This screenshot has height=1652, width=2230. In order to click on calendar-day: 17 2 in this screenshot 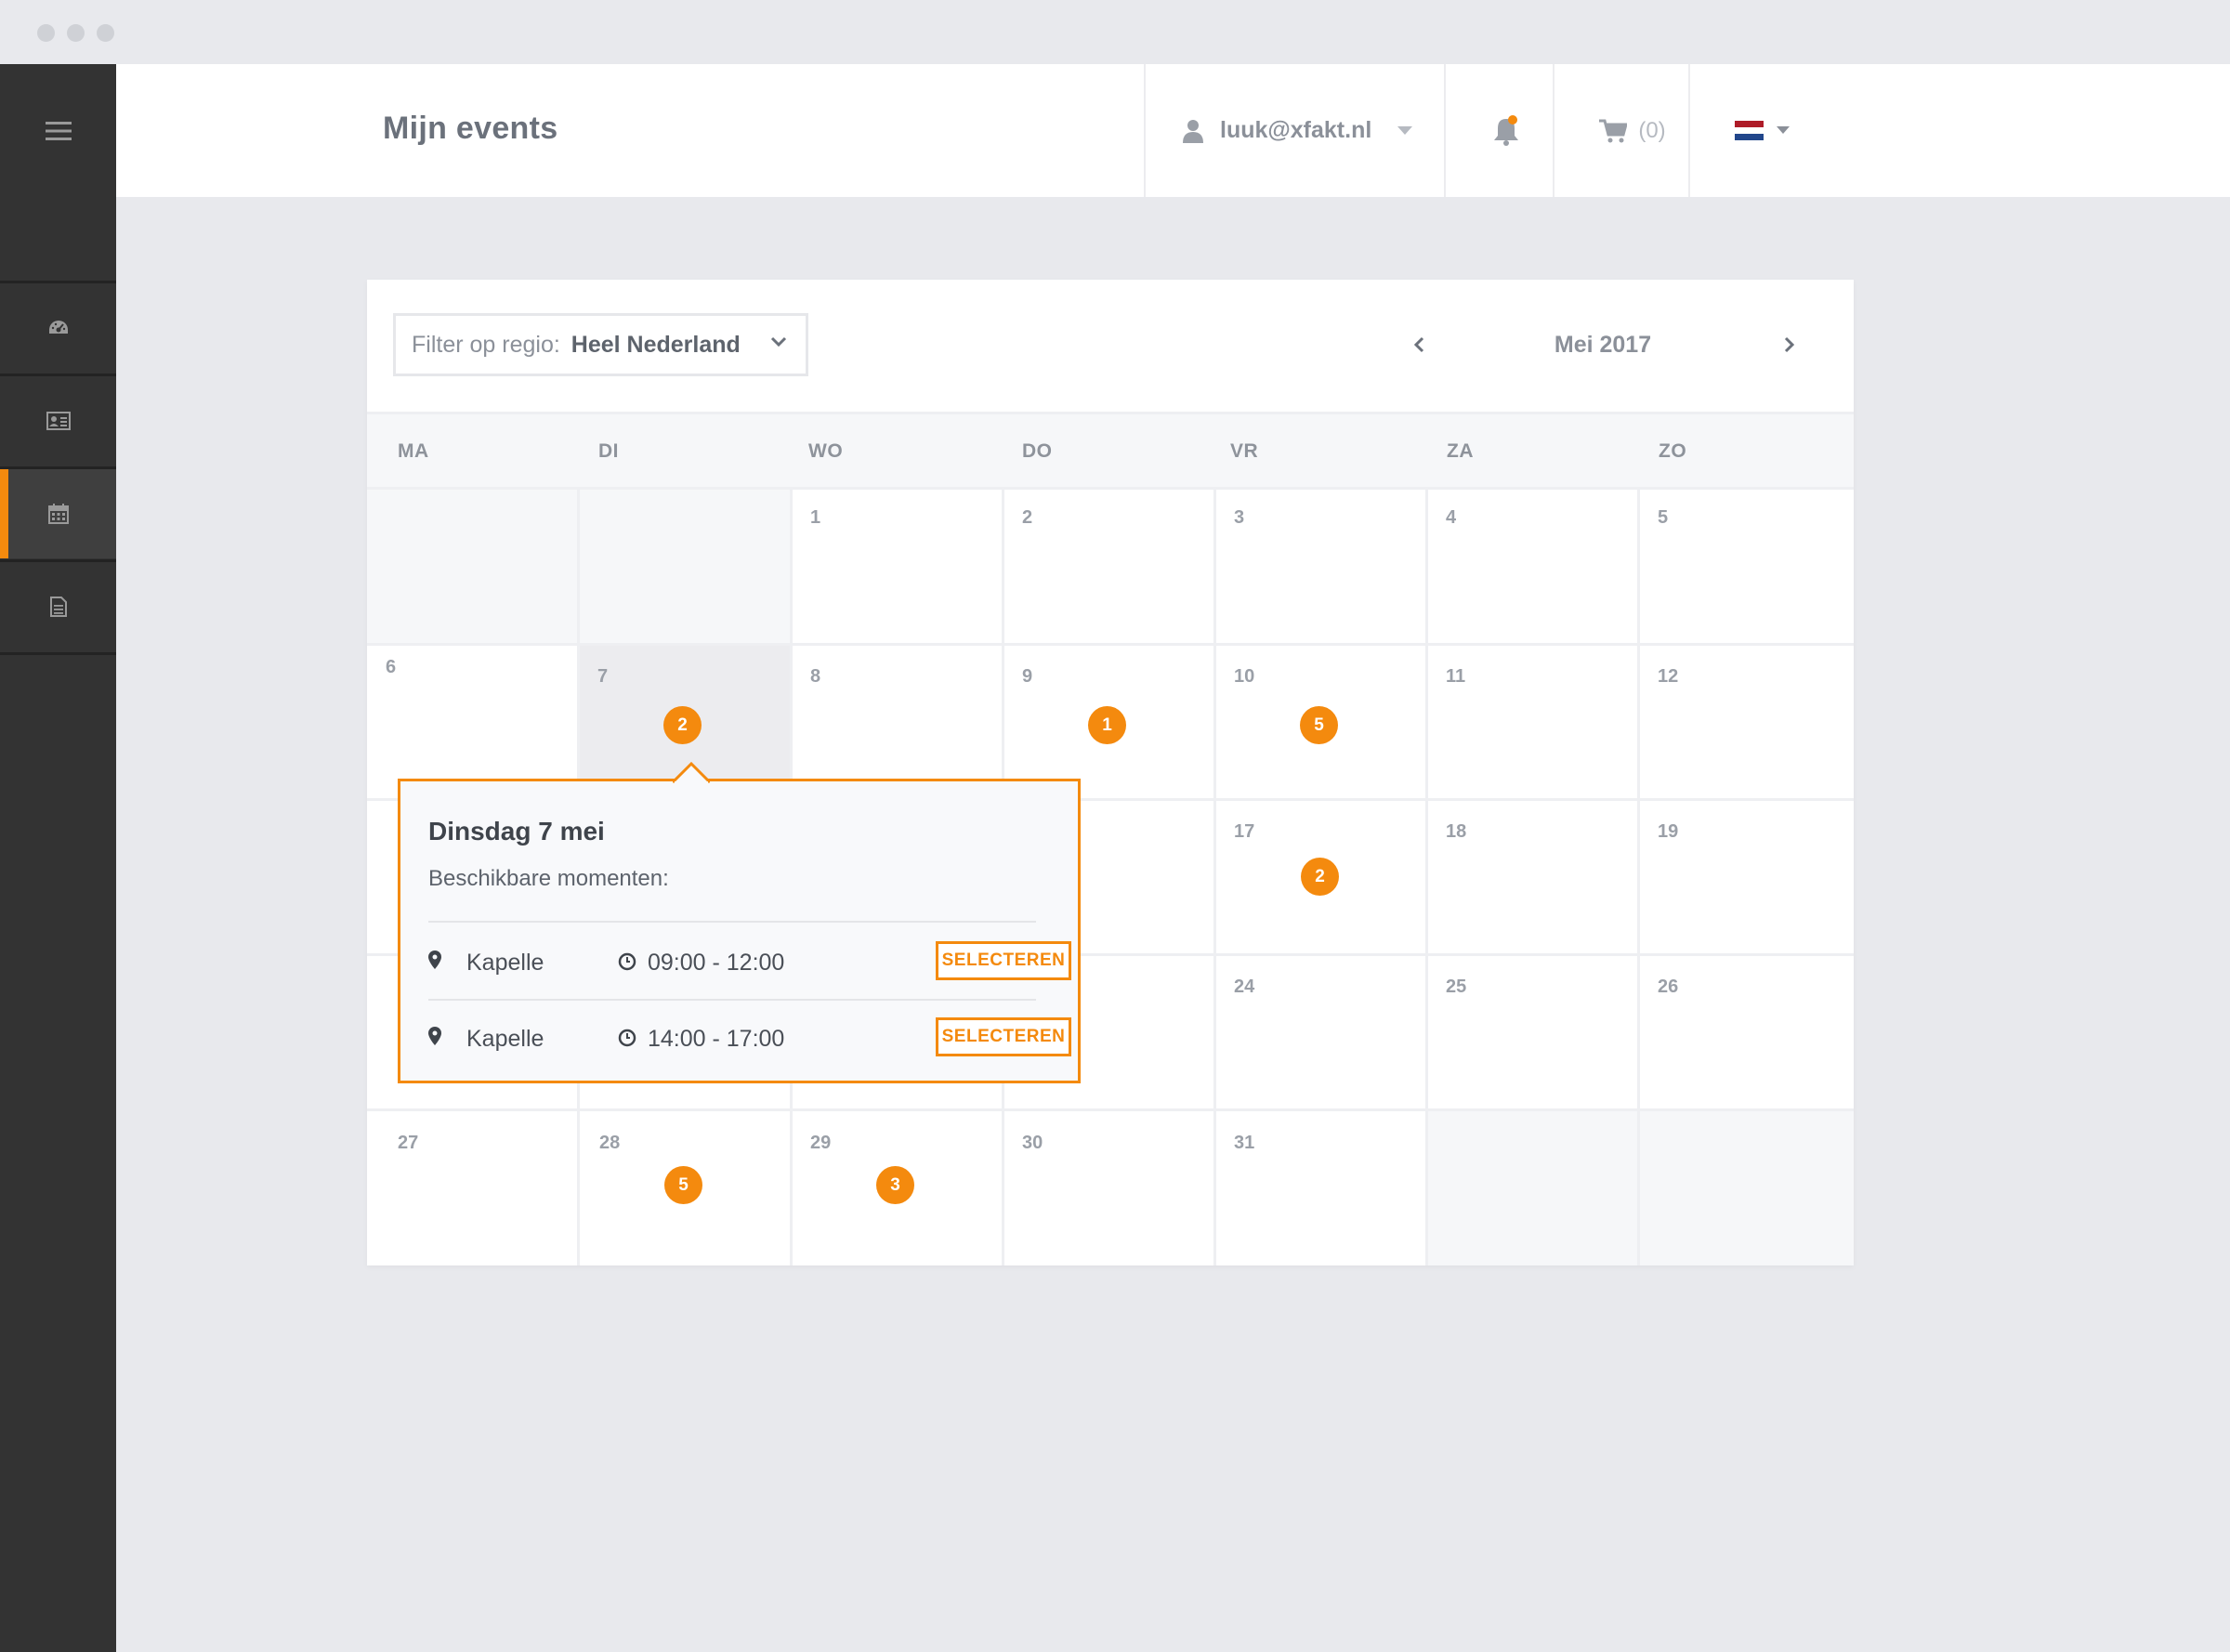, I will do `click(1321, 877)`.